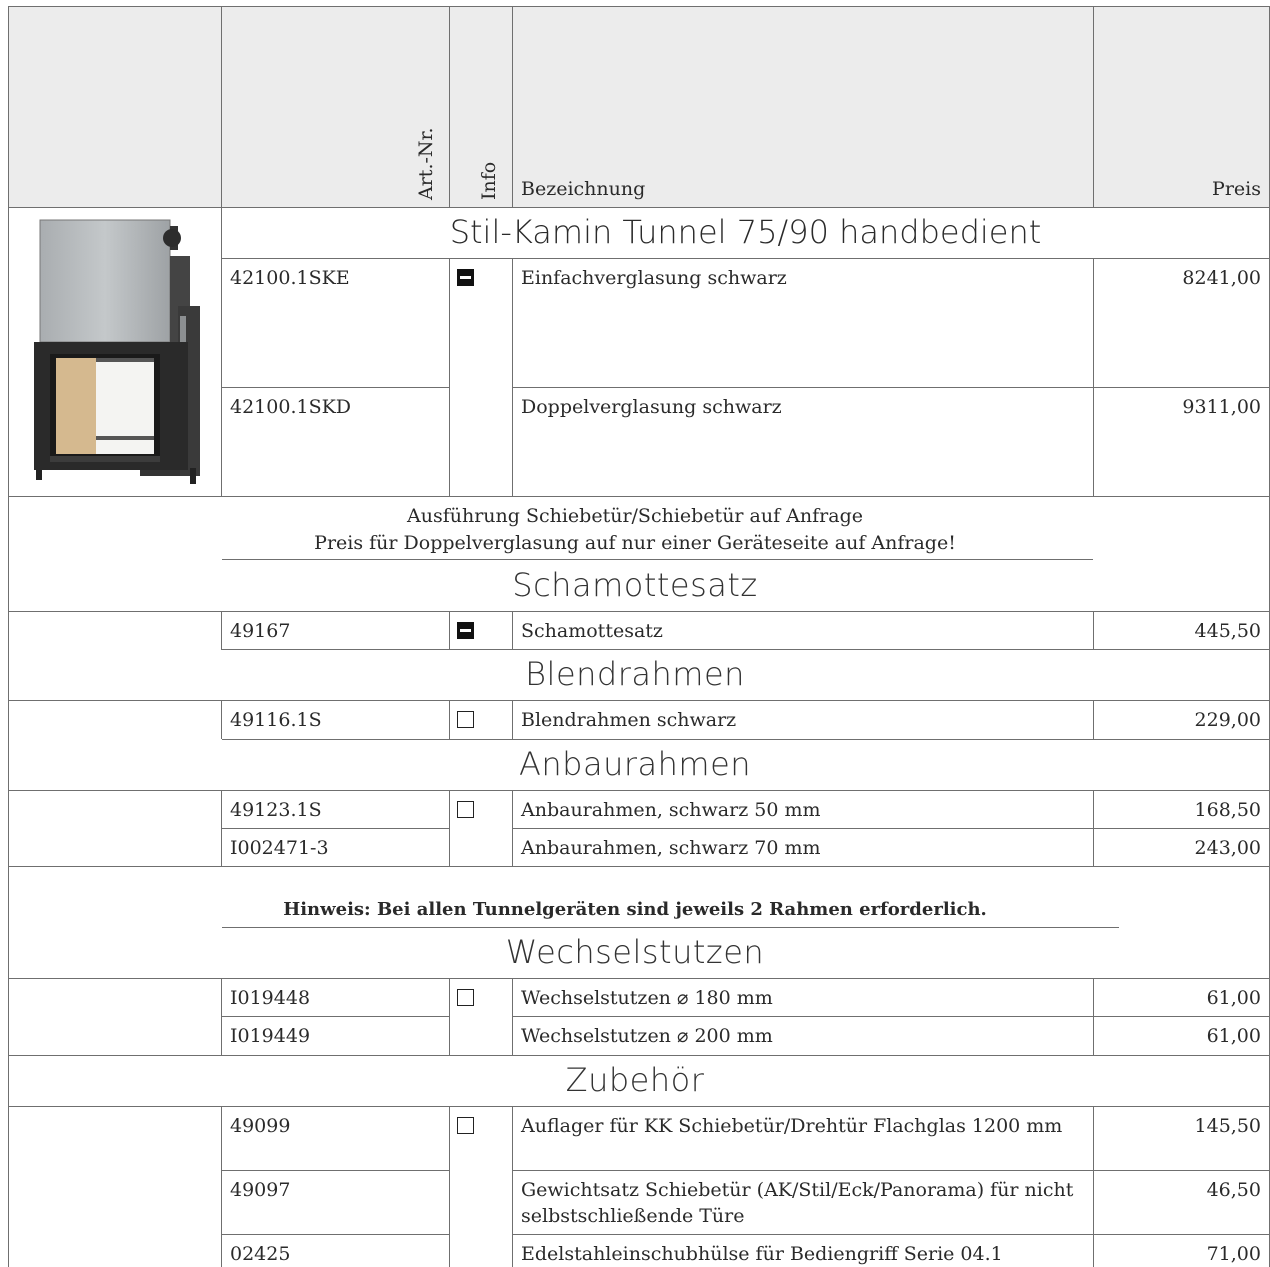 The height and width of the screenshot is (1267, 1270). What do you see at coordinates (647, 1036) in the screenshot?
I see `wechselstutzen-row-2-desc: Wechselstutzen ⌀ 200 mm` at bounding box center [647, 1036].